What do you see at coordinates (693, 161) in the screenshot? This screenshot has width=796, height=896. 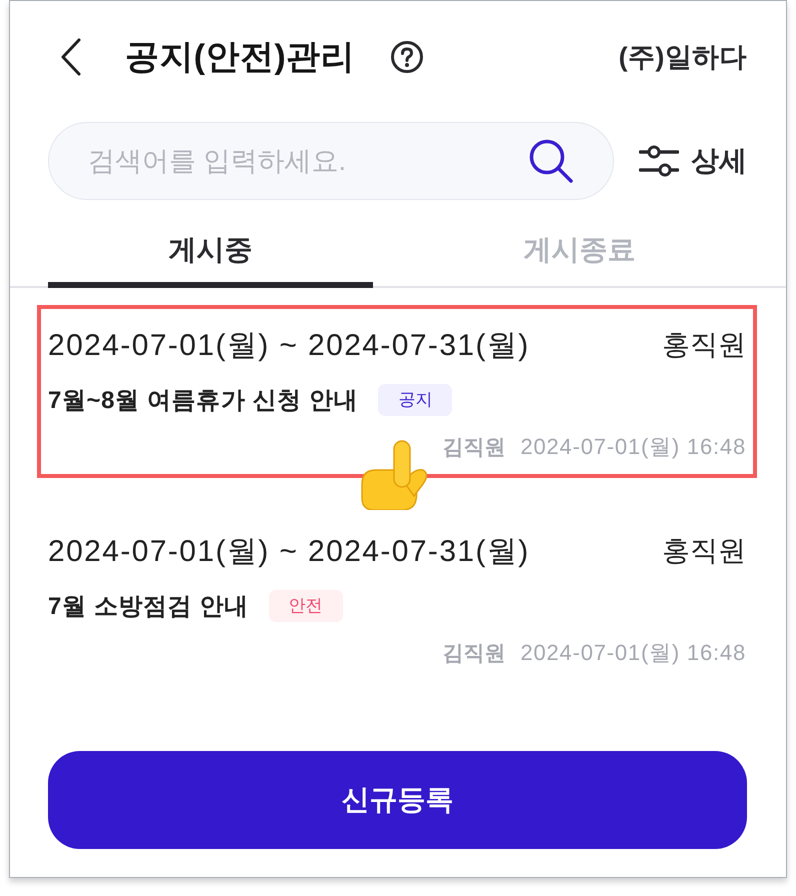 I see `detail-filter-button: 상세` at bounding box center [693, 161].